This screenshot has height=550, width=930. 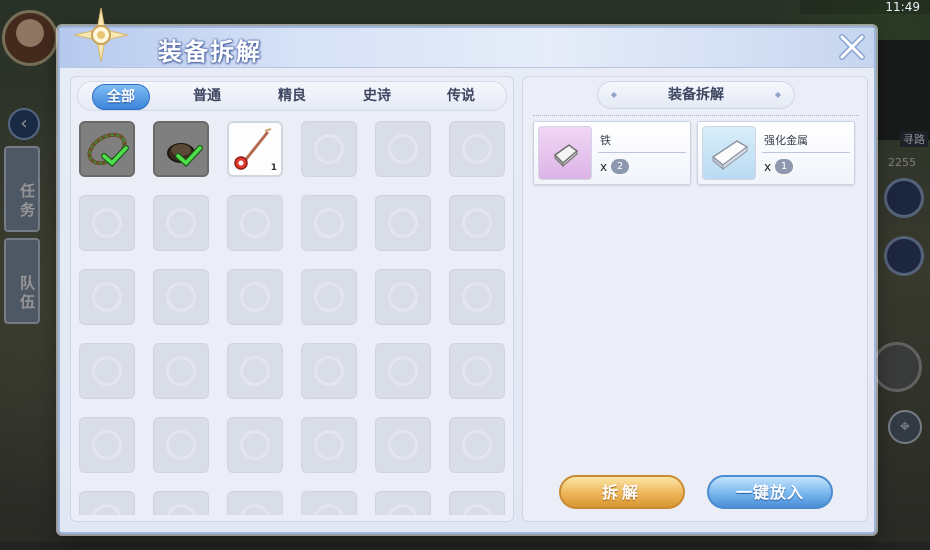 I want to click on inventory-slot-thorn-ring, so click(x=107, y=149).